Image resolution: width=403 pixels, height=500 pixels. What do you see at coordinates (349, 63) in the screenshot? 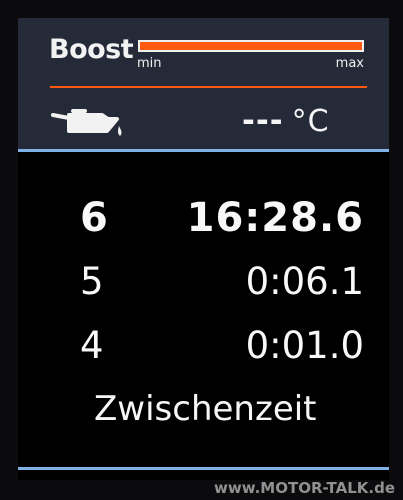
I see `boost-max-label: max` at bounding box center [349, 63].